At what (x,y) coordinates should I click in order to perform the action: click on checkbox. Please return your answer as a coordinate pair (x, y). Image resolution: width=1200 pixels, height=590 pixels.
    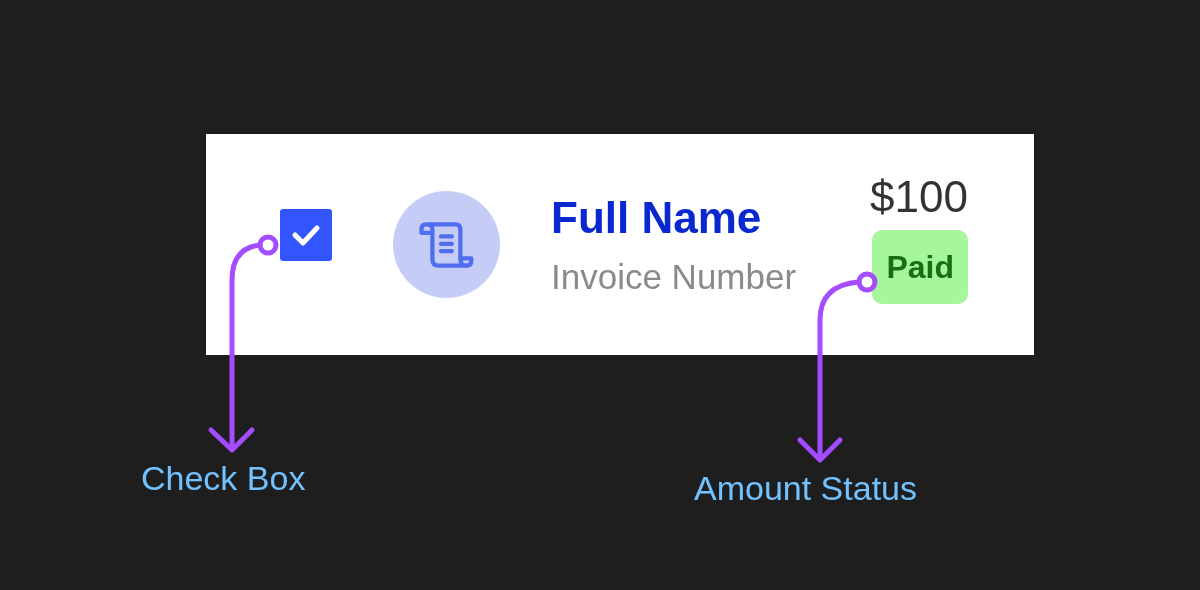
    Looking at the image, I should click on (306, 234).